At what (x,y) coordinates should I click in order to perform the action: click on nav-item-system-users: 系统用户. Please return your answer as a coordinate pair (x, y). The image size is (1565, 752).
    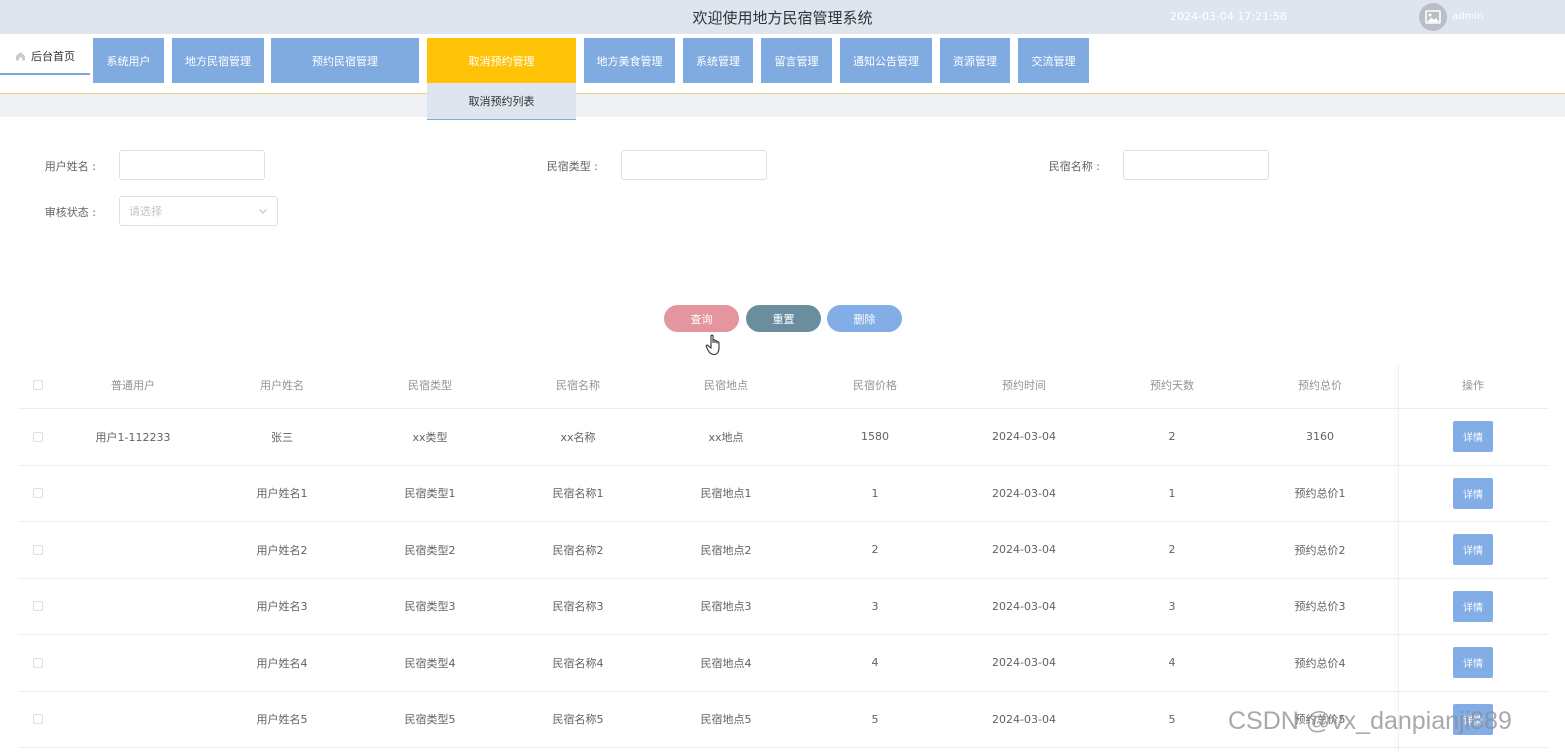
    Looking at the image, I should click on (128, 60).